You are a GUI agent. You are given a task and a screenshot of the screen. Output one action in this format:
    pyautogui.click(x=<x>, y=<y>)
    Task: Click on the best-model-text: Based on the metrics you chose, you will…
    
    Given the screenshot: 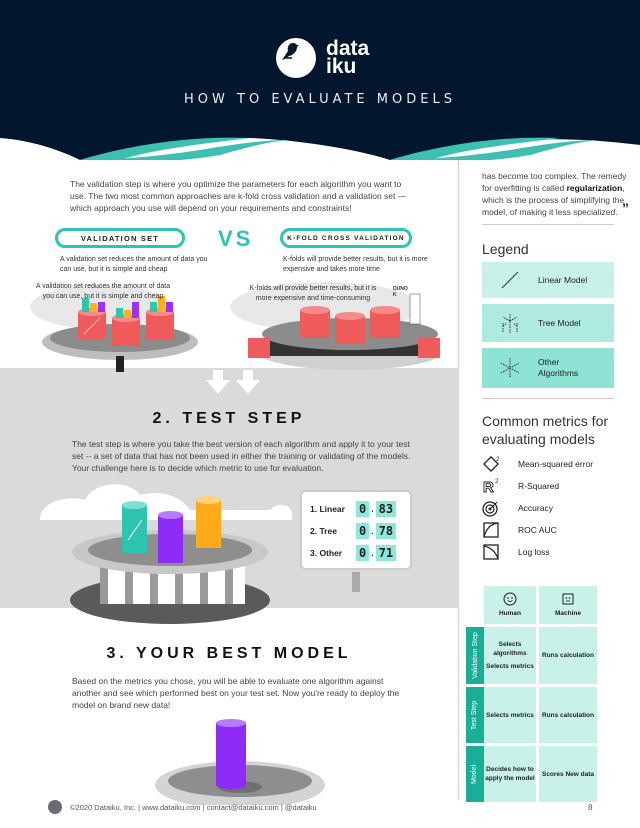 What is the action you would take?
    pyautogui.click(x=236, y=693)
    